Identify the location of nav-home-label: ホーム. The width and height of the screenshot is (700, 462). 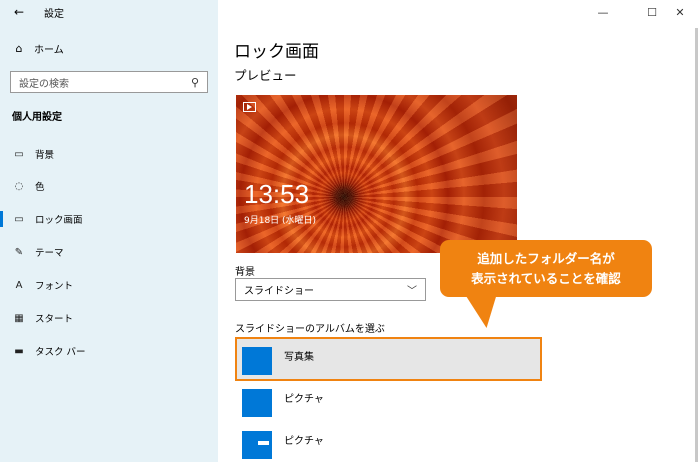
(49, 50).